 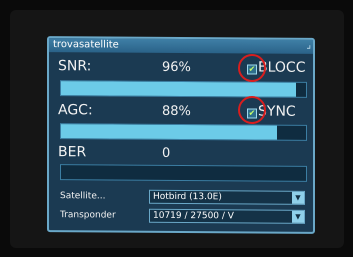 I want to click on agc-bar-fill, so click(x=169, y=132).